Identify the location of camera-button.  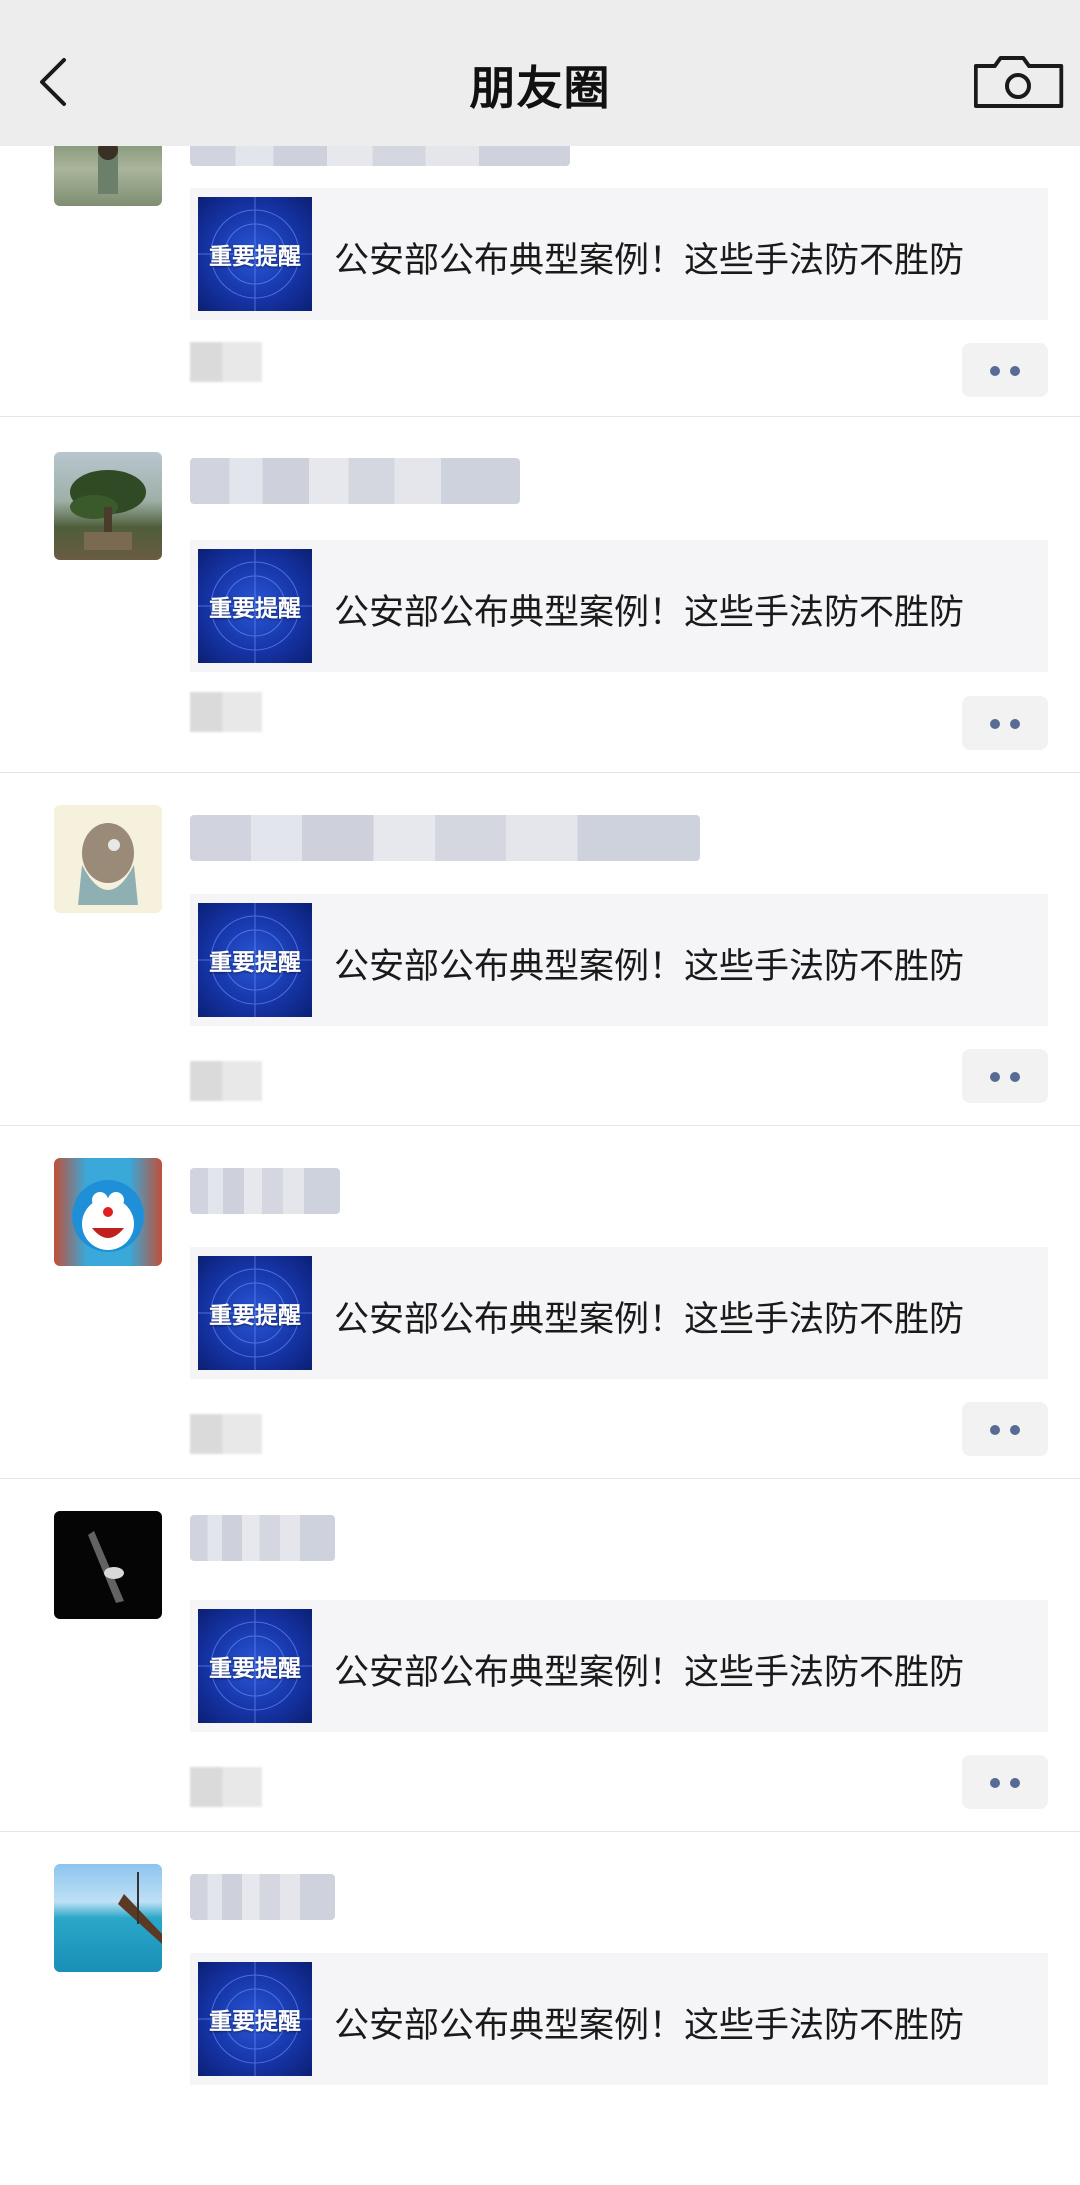
(1023, 82).